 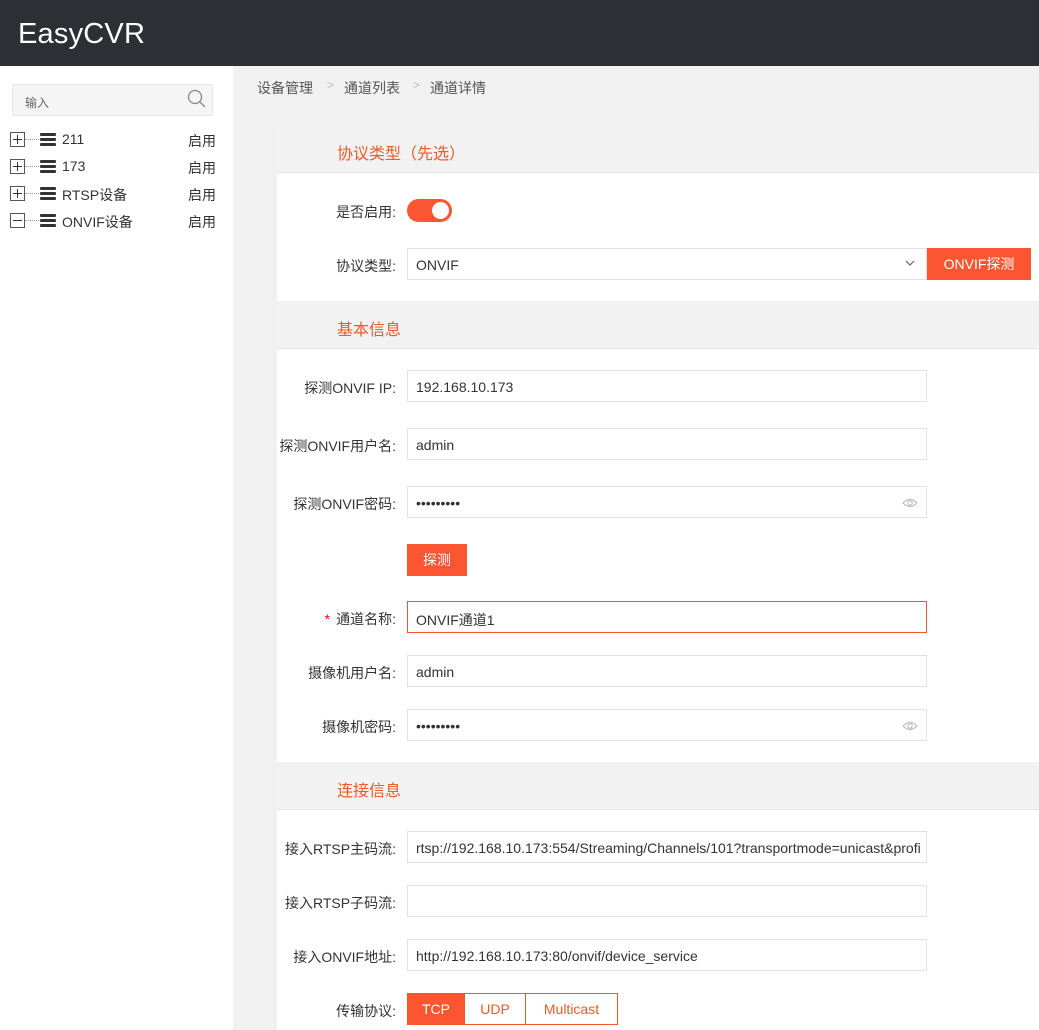 I want to click on top-bar: EasyCVR, so click(x=519, y=33).